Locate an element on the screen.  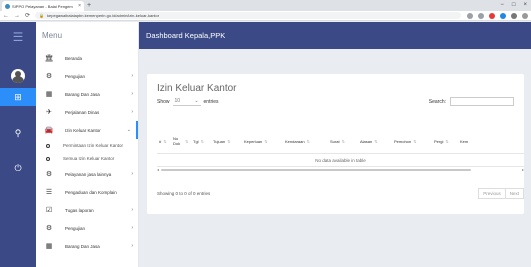
column-header: # ⇅ is located at coordinates (164, 141).